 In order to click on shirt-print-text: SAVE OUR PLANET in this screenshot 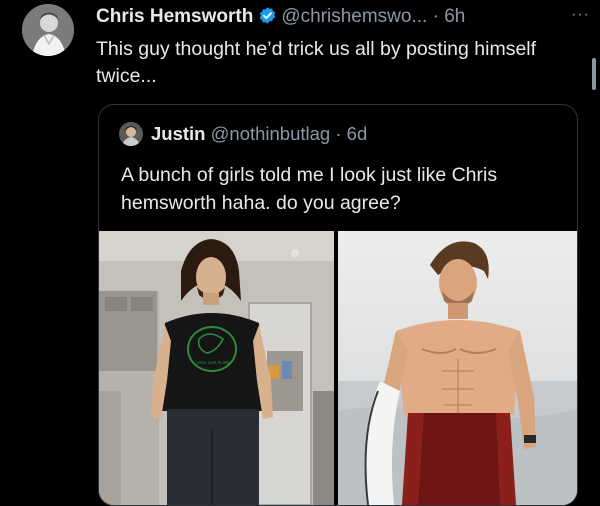, I will do `click(213, 363)`.